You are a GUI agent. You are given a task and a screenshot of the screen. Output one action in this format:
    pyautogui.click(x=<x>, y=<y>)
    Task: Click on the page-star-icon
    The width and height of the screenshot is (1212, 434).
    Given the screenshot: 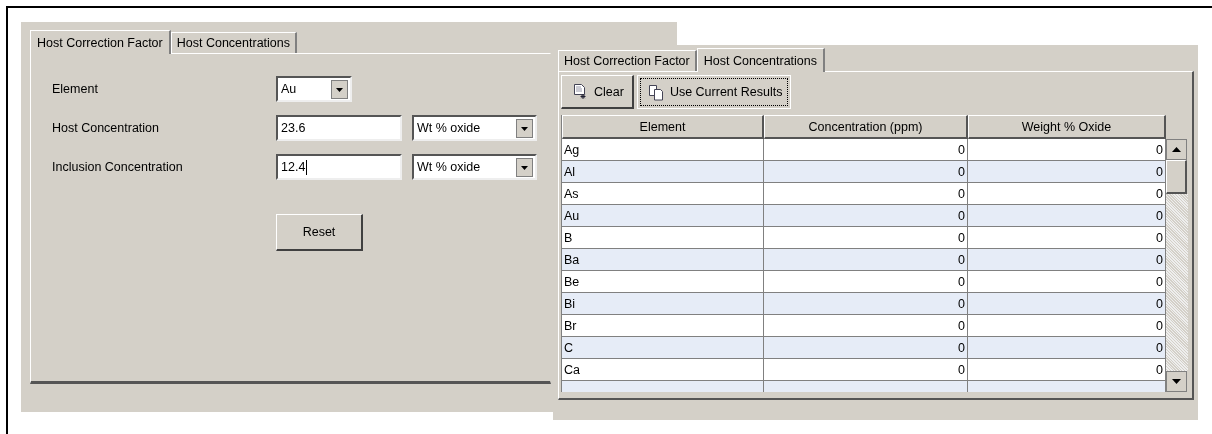 What is the action you would take?
    pyautogui.click(x=580, y=91)
    